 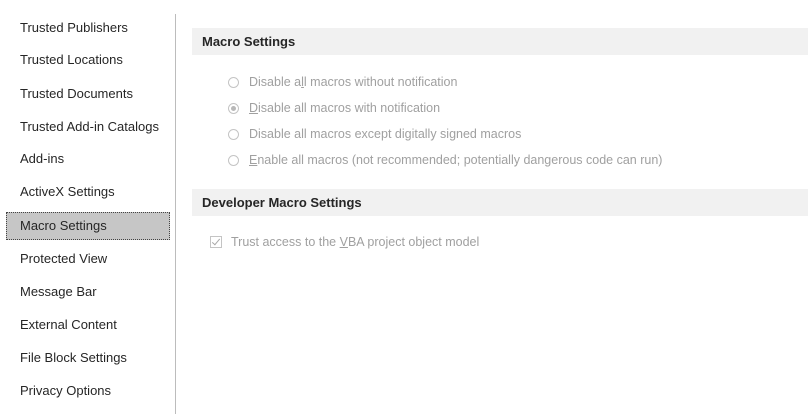 I want to click on option-disable-without-notification: Disable all macros without notification, so click(x=342, y=82).